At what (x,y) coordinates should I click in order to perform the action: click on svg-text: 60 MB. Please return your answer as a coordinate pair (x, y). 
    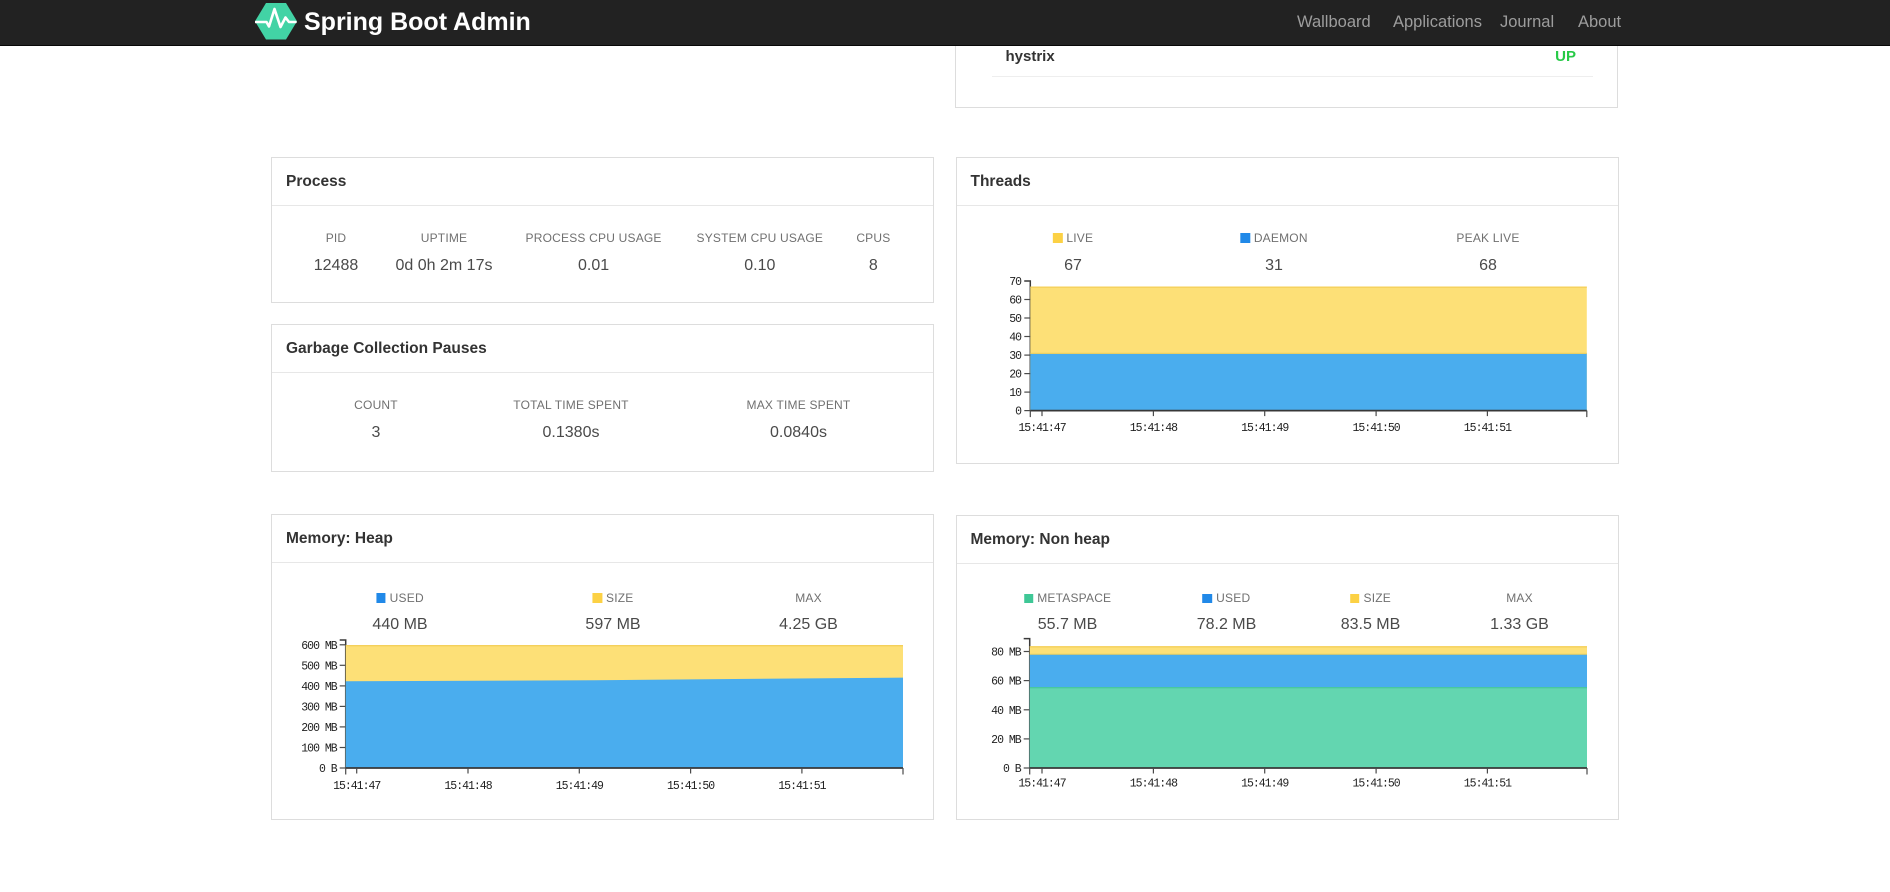
    Looking at the image, I should click on (1006, 682).